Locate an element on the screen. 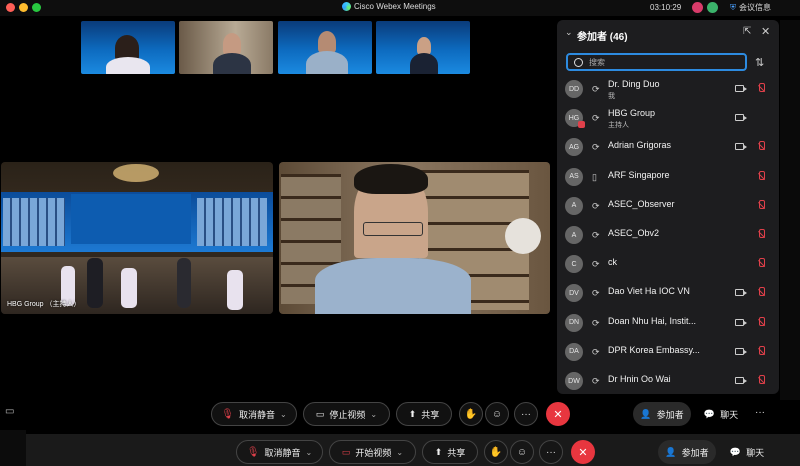 This screenshot has width=800, height=466. tile-name-label: HBG Group （主持人） is located at coordinates (44, 304).